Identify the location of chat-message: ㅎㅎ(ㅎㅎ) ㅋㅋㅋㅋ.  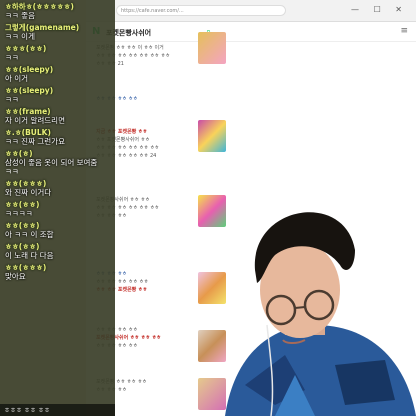
(57, 208).